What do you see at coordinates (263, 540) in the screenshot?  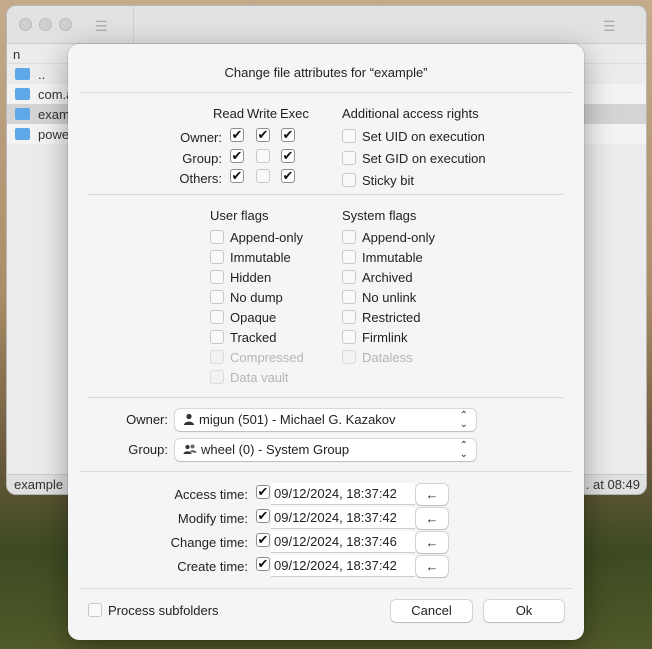 I see `change-time-checkbox: ✔` at bounding box center [263, 540].